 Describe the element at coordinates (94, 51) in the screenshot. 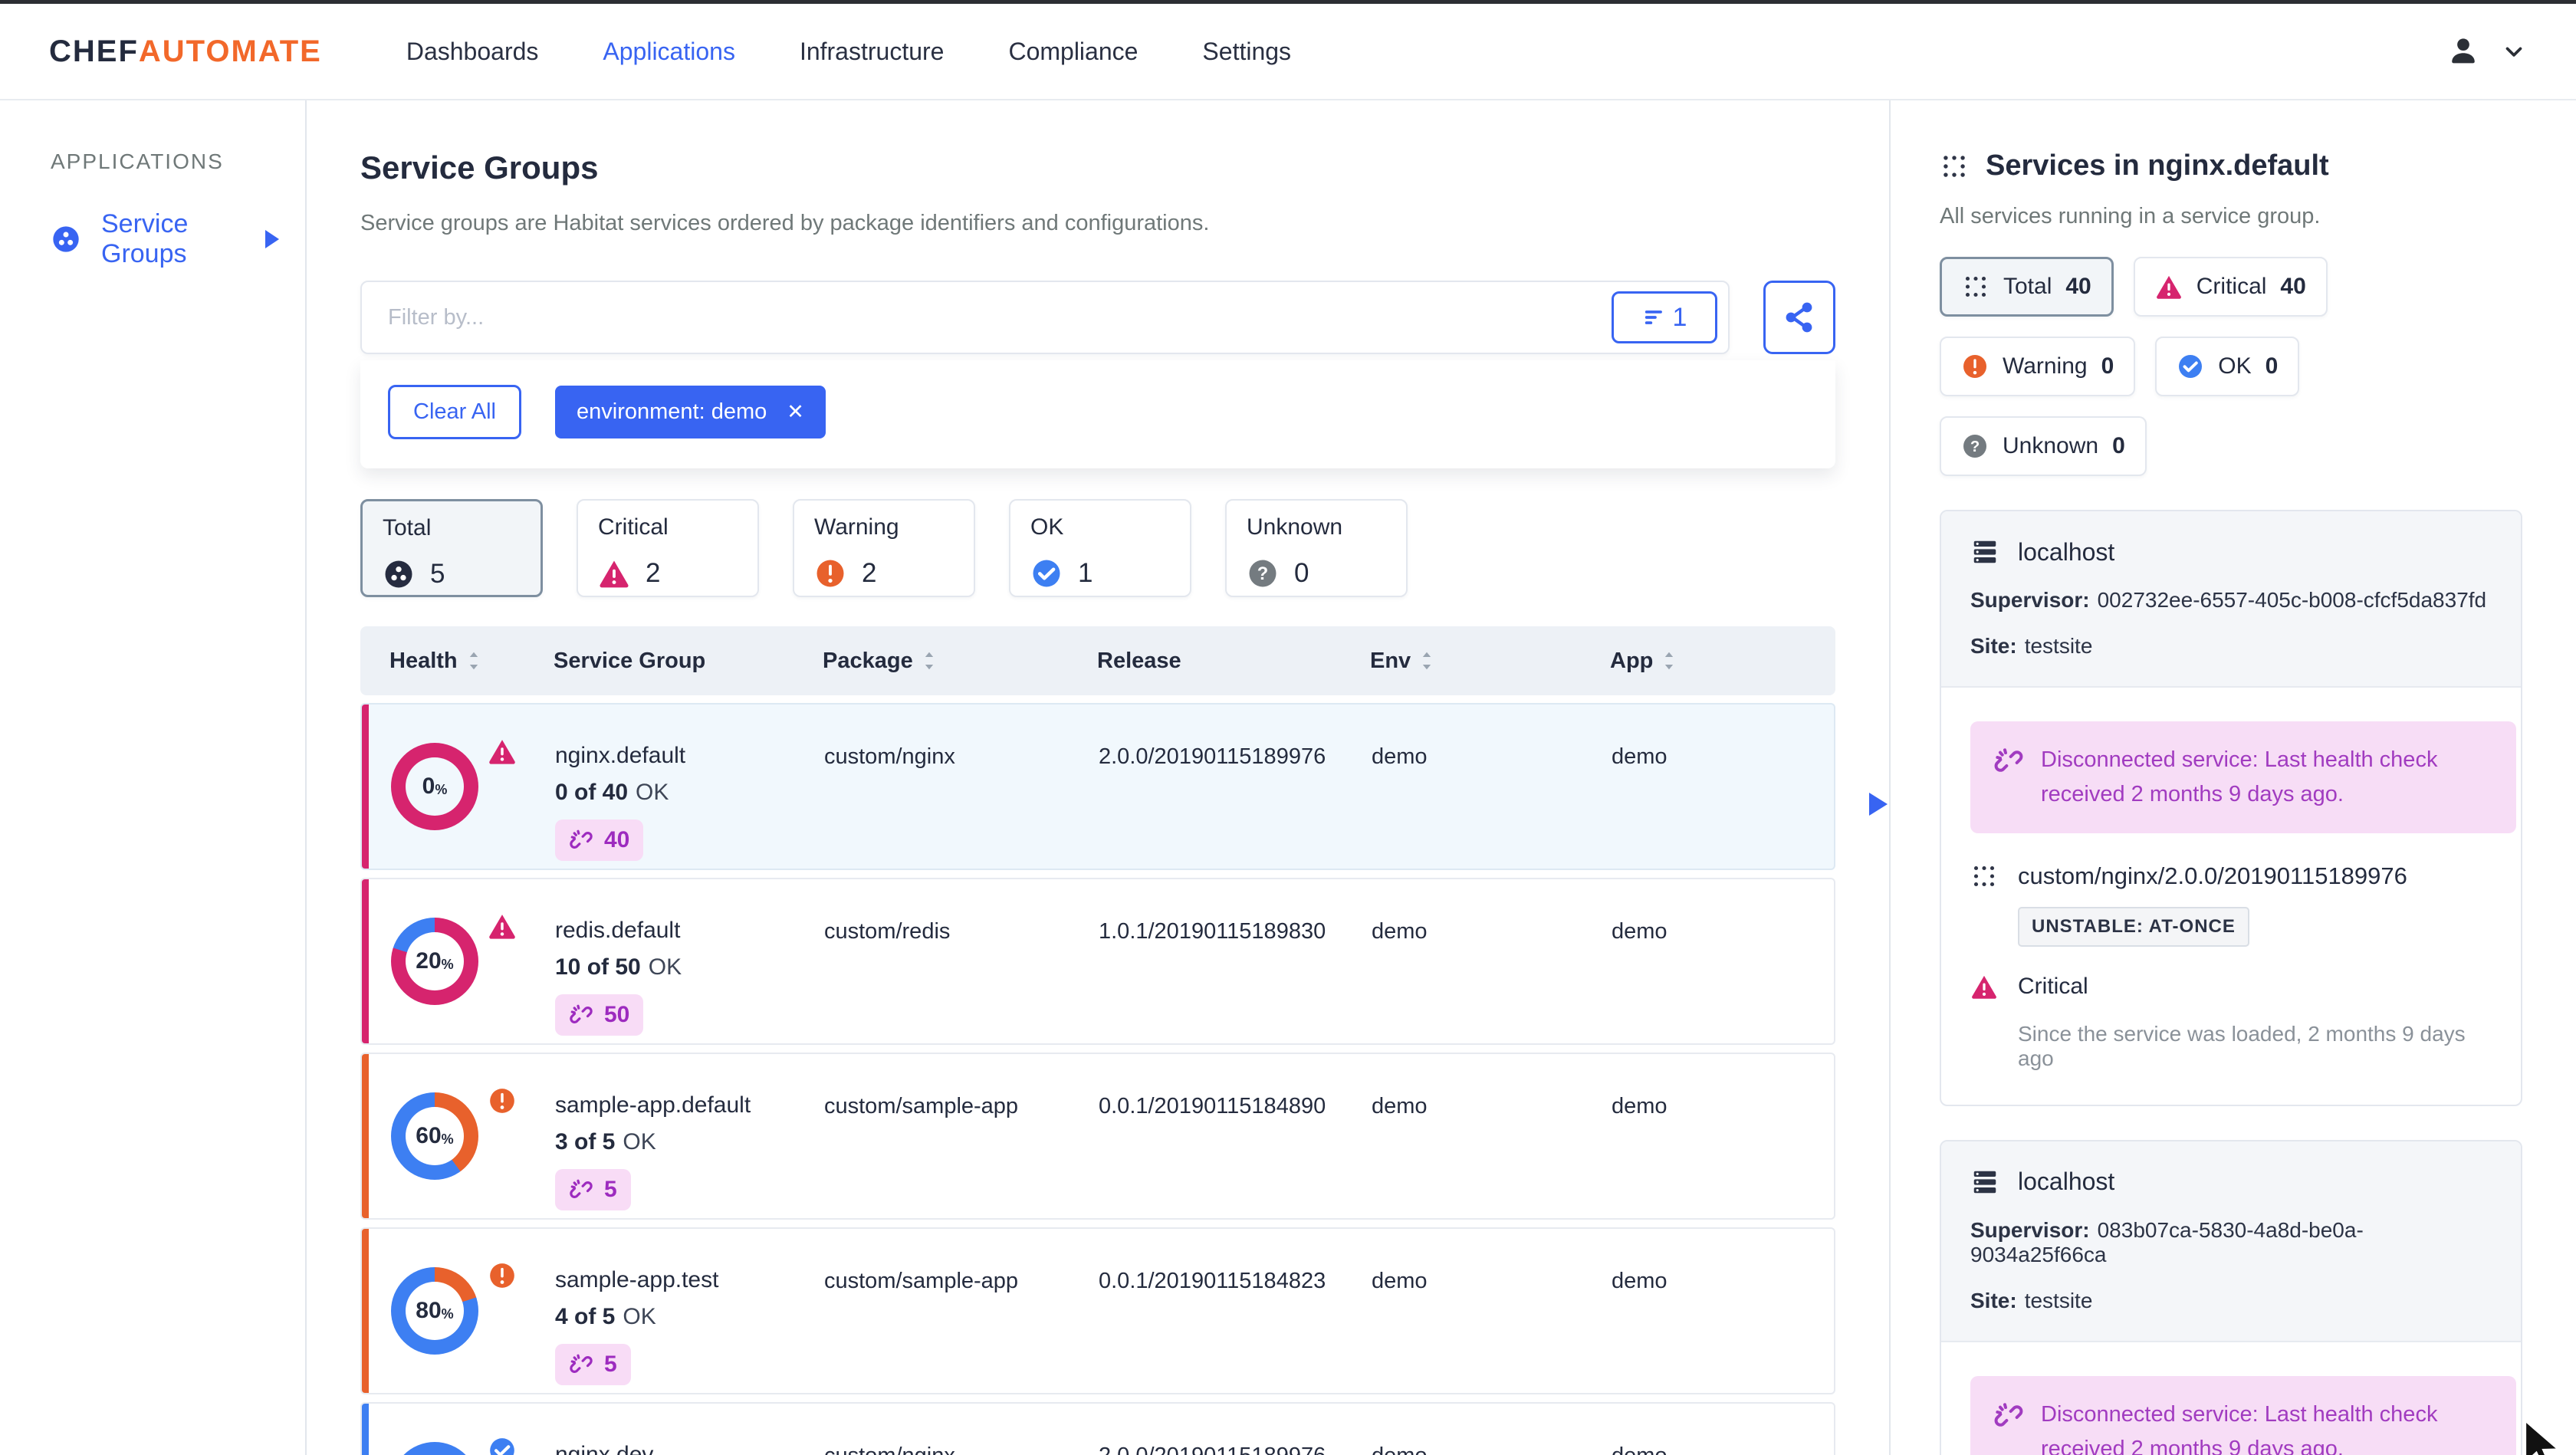

I see `brand-chef: CHEF` at that location.